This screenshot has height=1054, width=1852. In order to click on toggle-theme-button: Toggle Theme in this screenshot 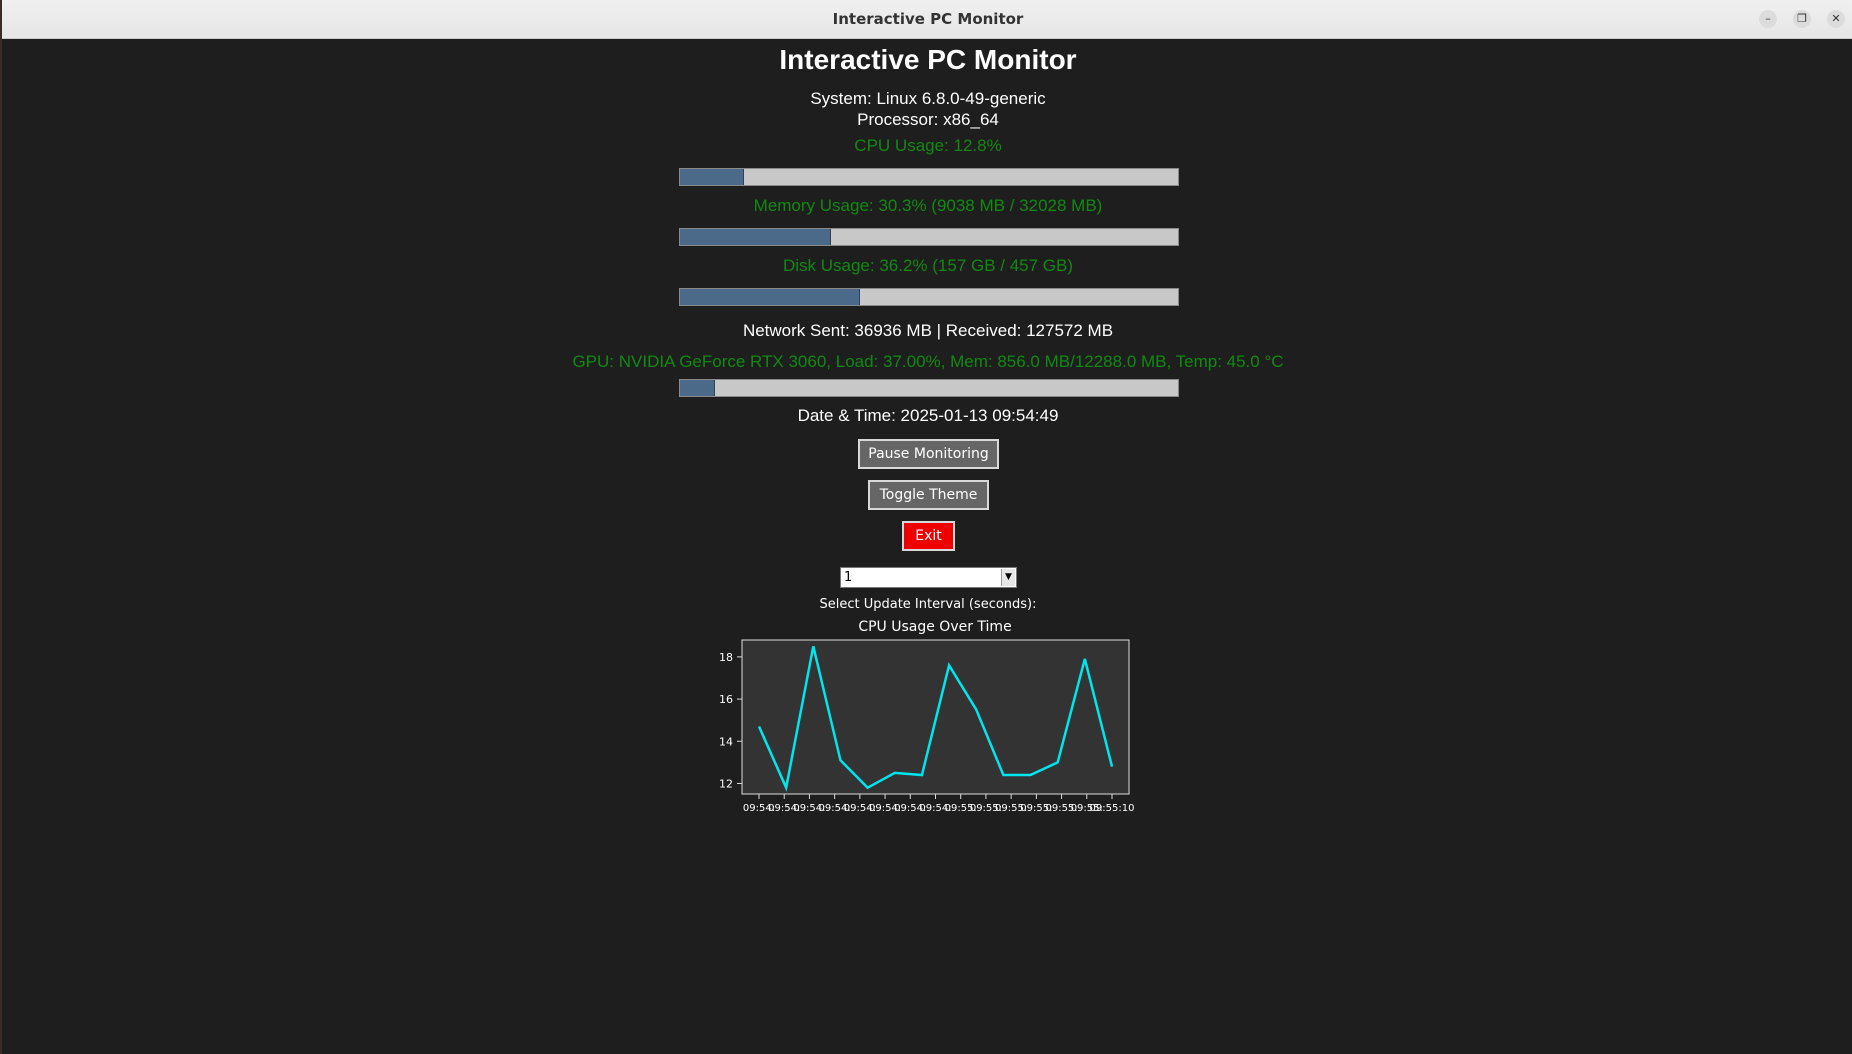, I will do `click(928, 495)`.